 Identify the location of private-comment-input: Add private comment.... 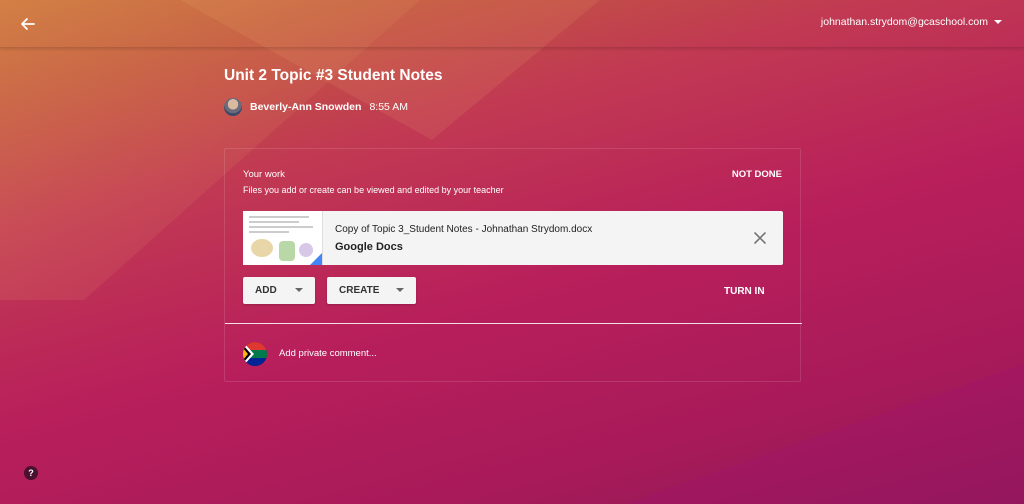
(328, 353).